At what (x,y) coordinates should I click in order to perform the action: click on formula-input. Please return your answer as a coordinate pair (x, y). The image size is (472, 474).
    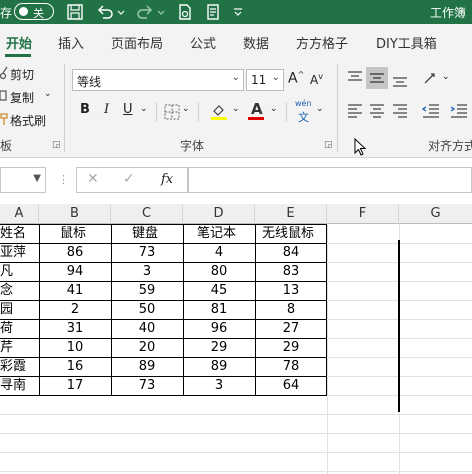
    Looking at the image, I should click on (330, 180).